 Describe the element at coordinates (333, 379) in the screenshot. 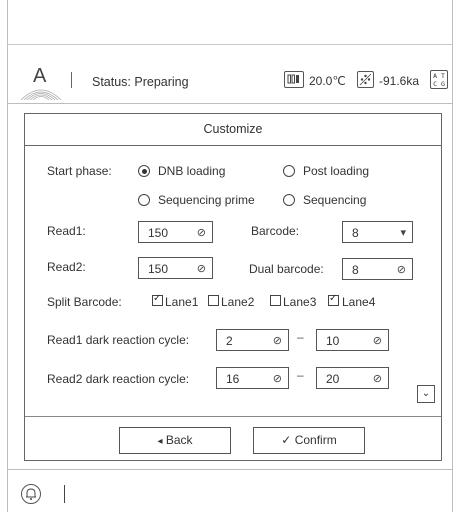

I see `read2-dark-to-value: 20` at that location.